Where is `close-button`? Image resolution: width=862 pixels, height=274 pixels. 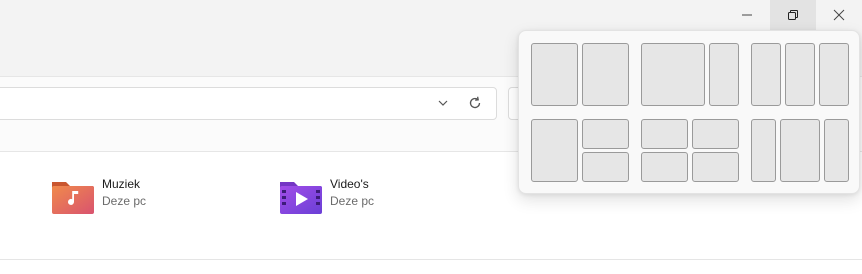
close-button is located at coordinates (839, 15).